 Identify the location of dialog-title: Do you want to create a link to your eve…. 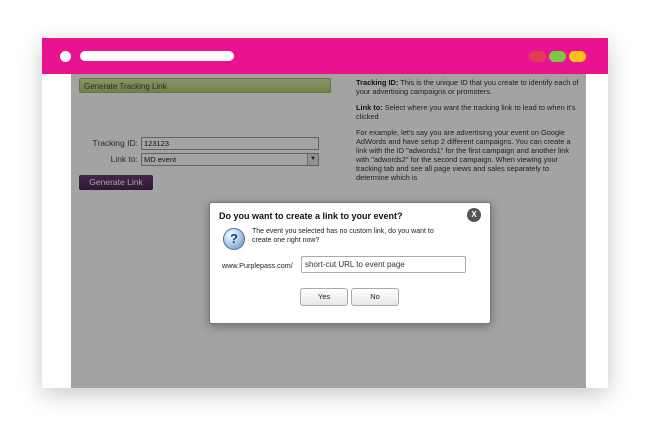
(311, 216).